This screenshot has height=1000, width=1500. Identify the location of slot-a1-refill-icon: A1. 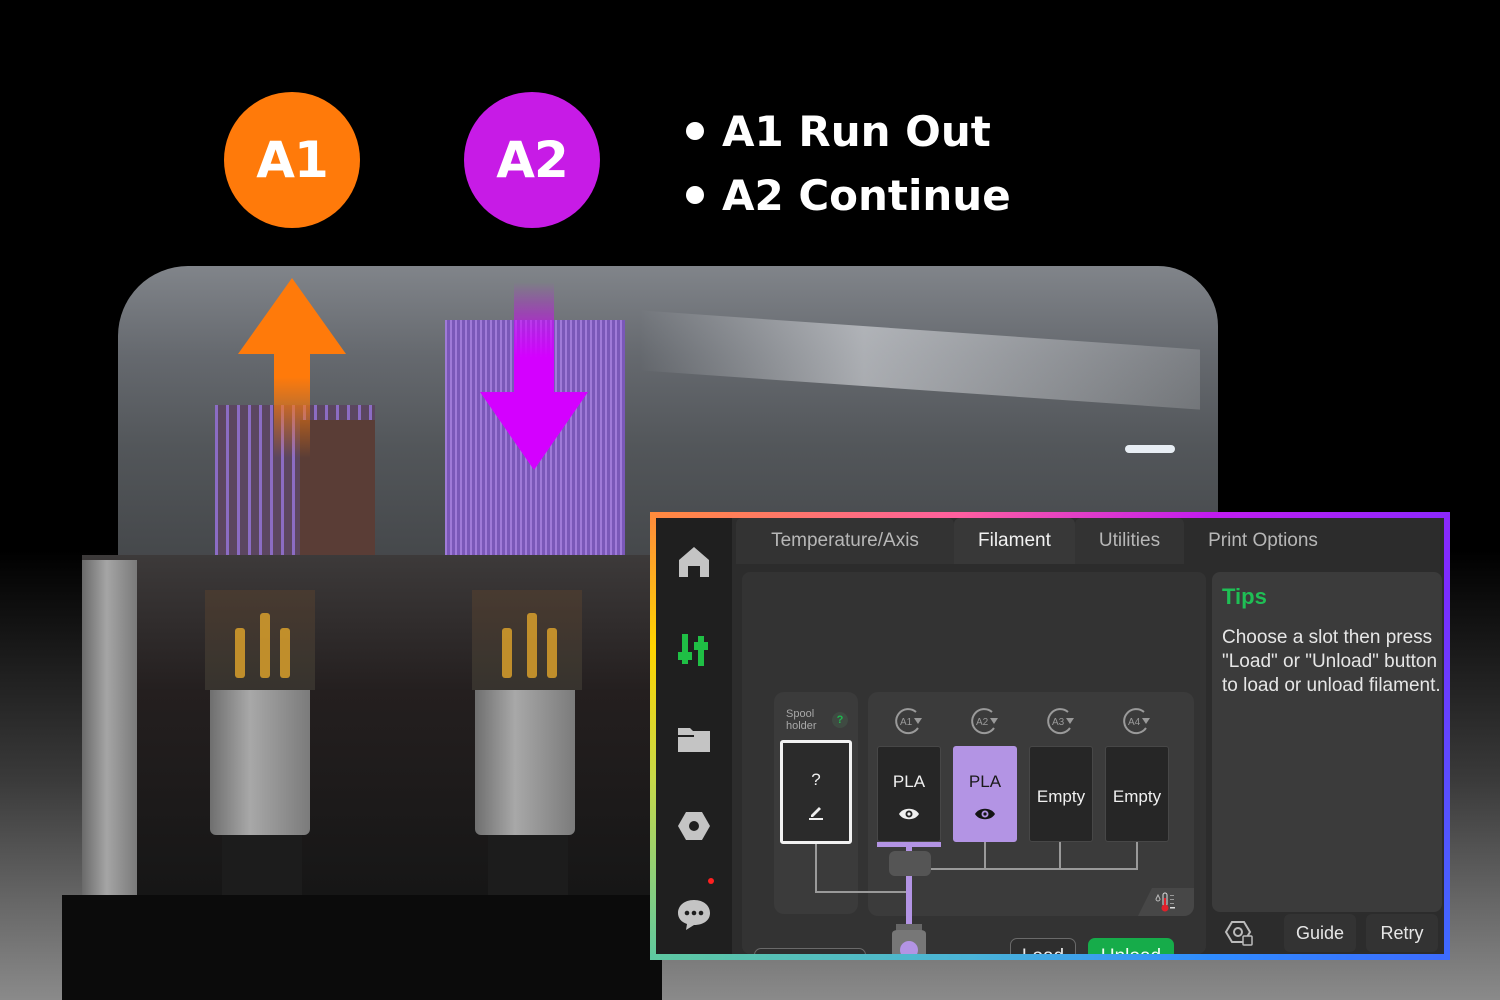
(908, 721).